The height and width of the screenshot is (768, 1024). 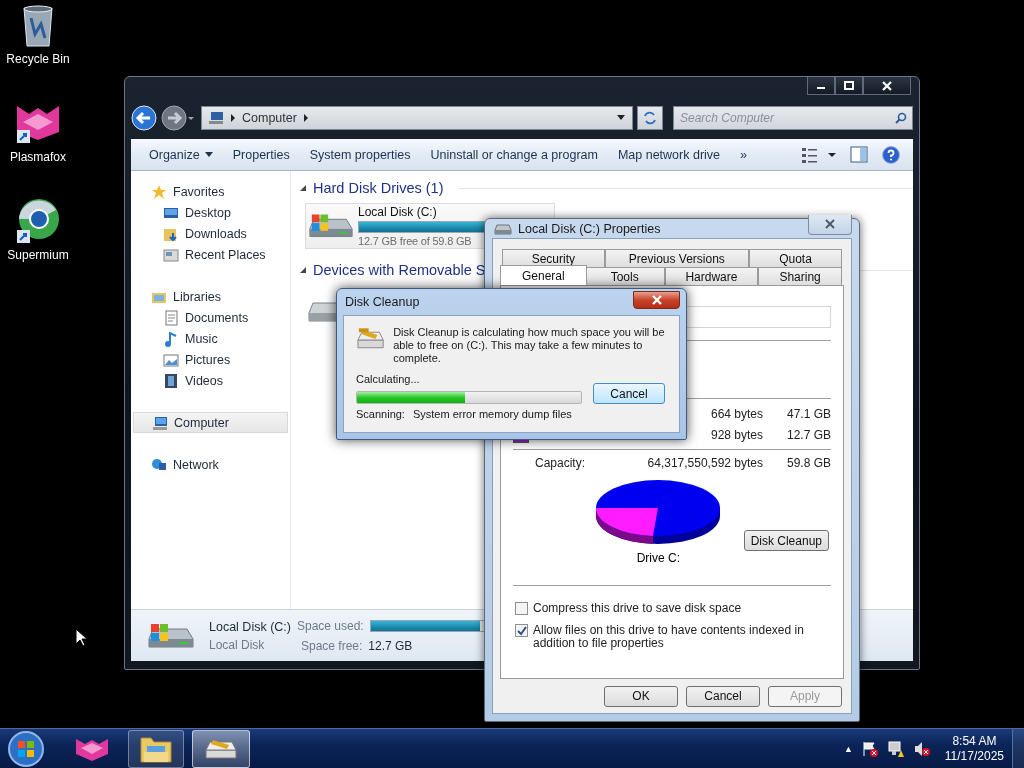 What do you see at coordinates (723, 696) in the screenshot?
I see `dialog-button: Cancel` at bounding box center [723, 696].